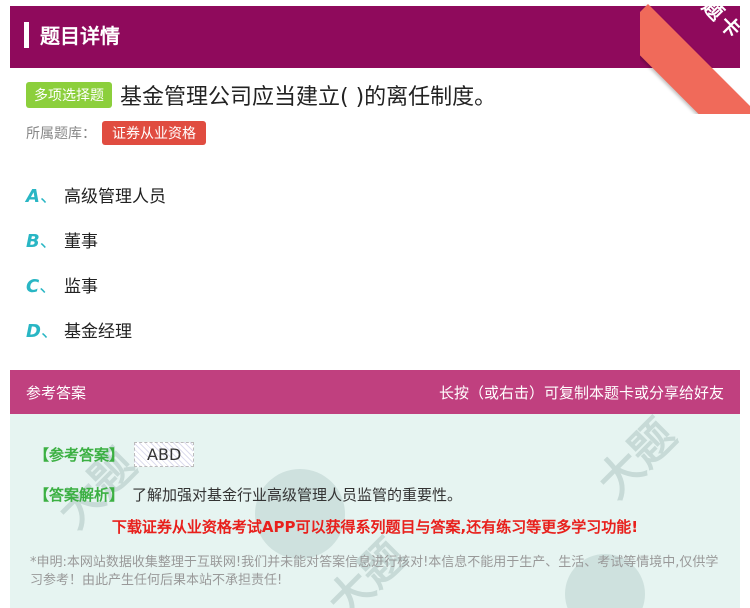 The width and height of the screenshot is (750, 608). I want to click on option-letter: A、, so click(42, 196).